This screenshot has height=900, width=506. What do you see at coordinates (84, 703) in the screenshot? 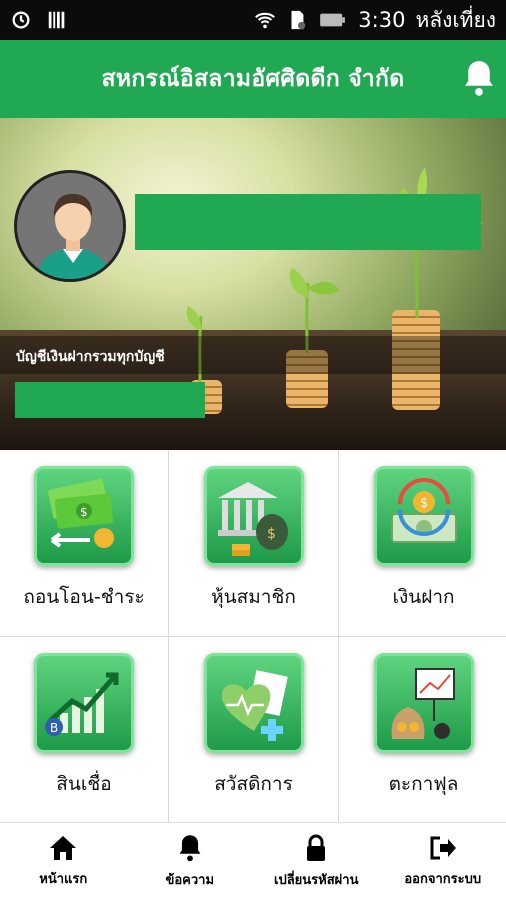
I see `loan-chart-icon: B` at bounding box center [84, 703].